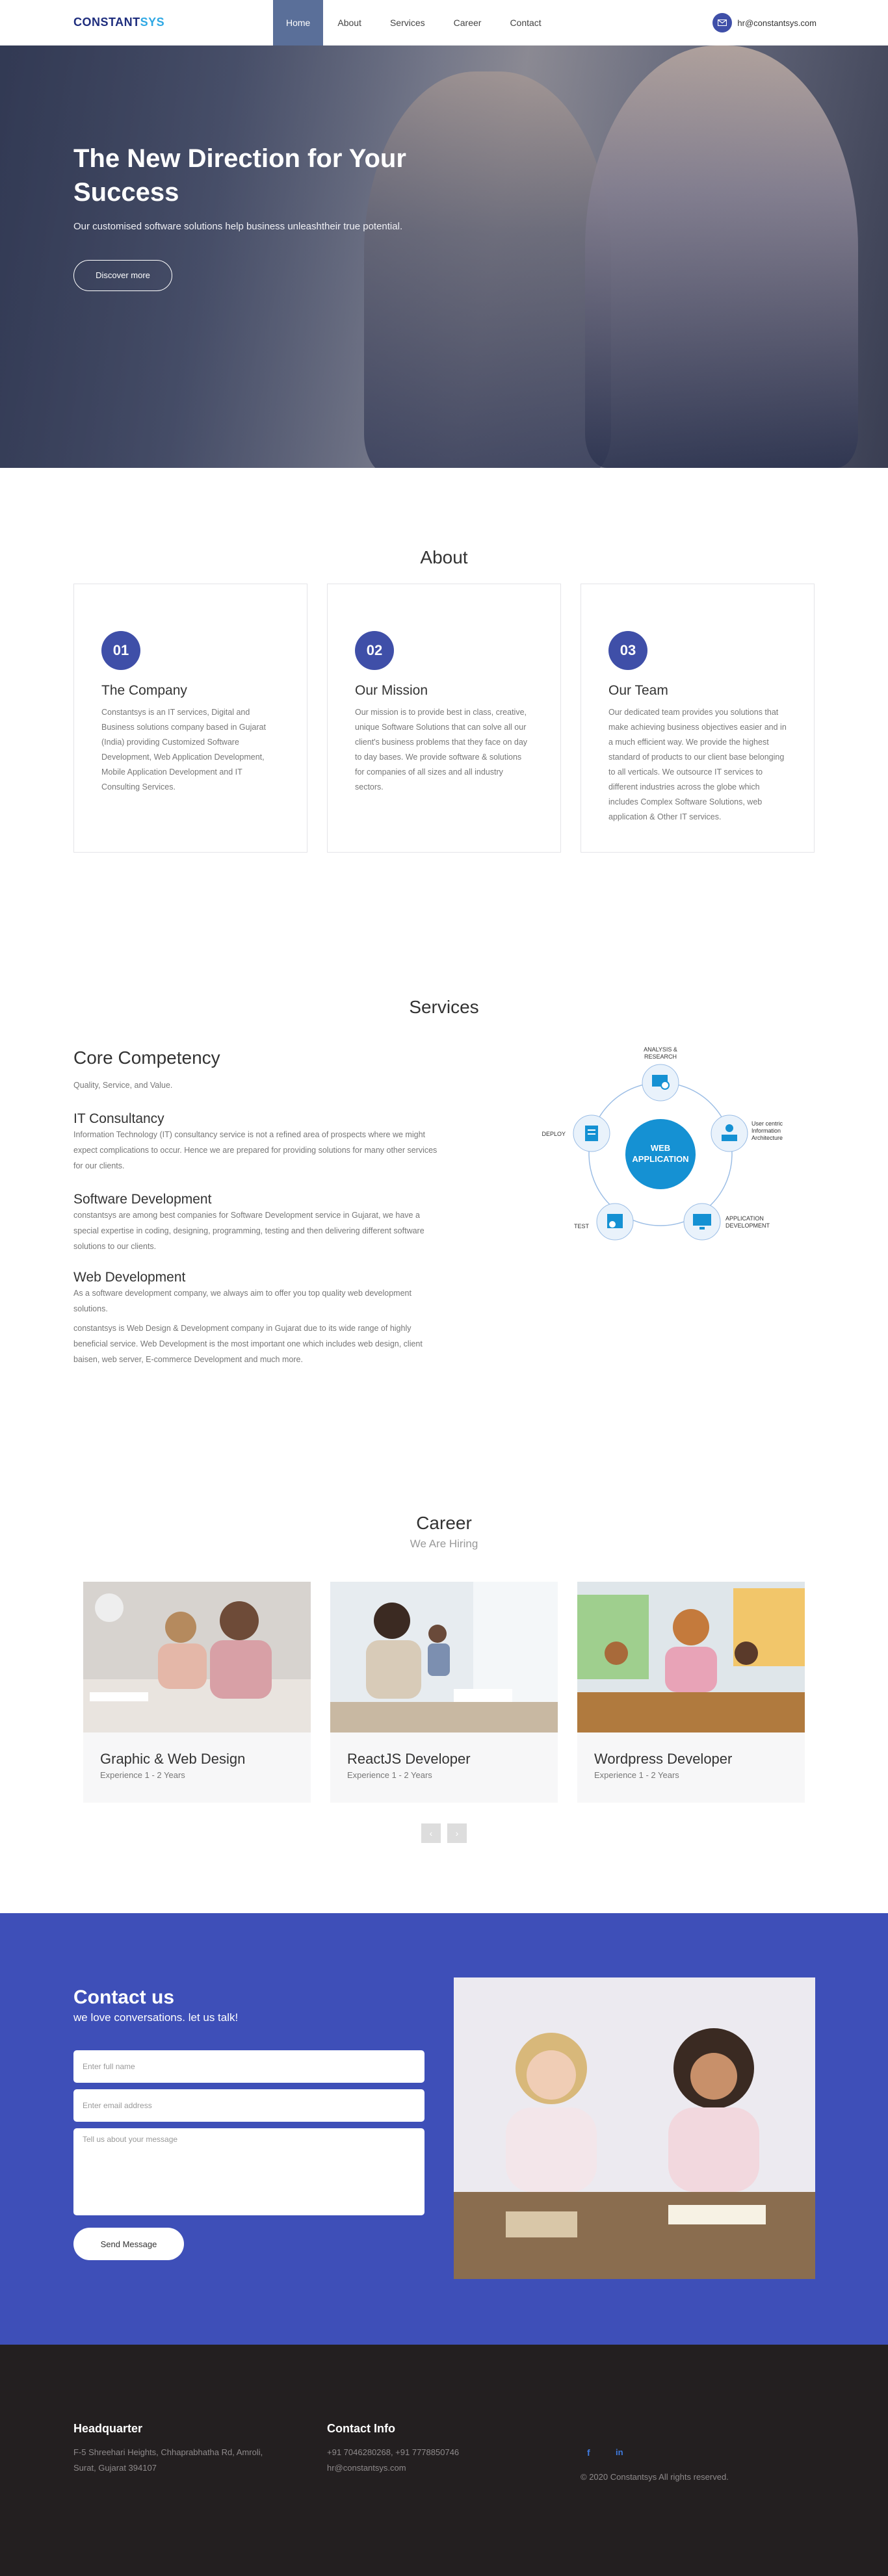  What do you see at coordinates (457, 1833) in the screenshot?
I see `carousel-next-button: ›` at bounding box center [457, 1833].